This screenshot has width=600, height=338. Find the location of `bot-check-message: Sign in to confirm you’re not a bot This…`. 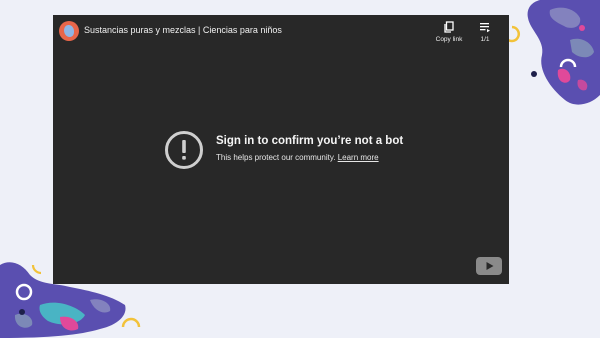

bot-check-message: Sign in to confirm you’re not a bot This… is located at coordinates (294, 150).